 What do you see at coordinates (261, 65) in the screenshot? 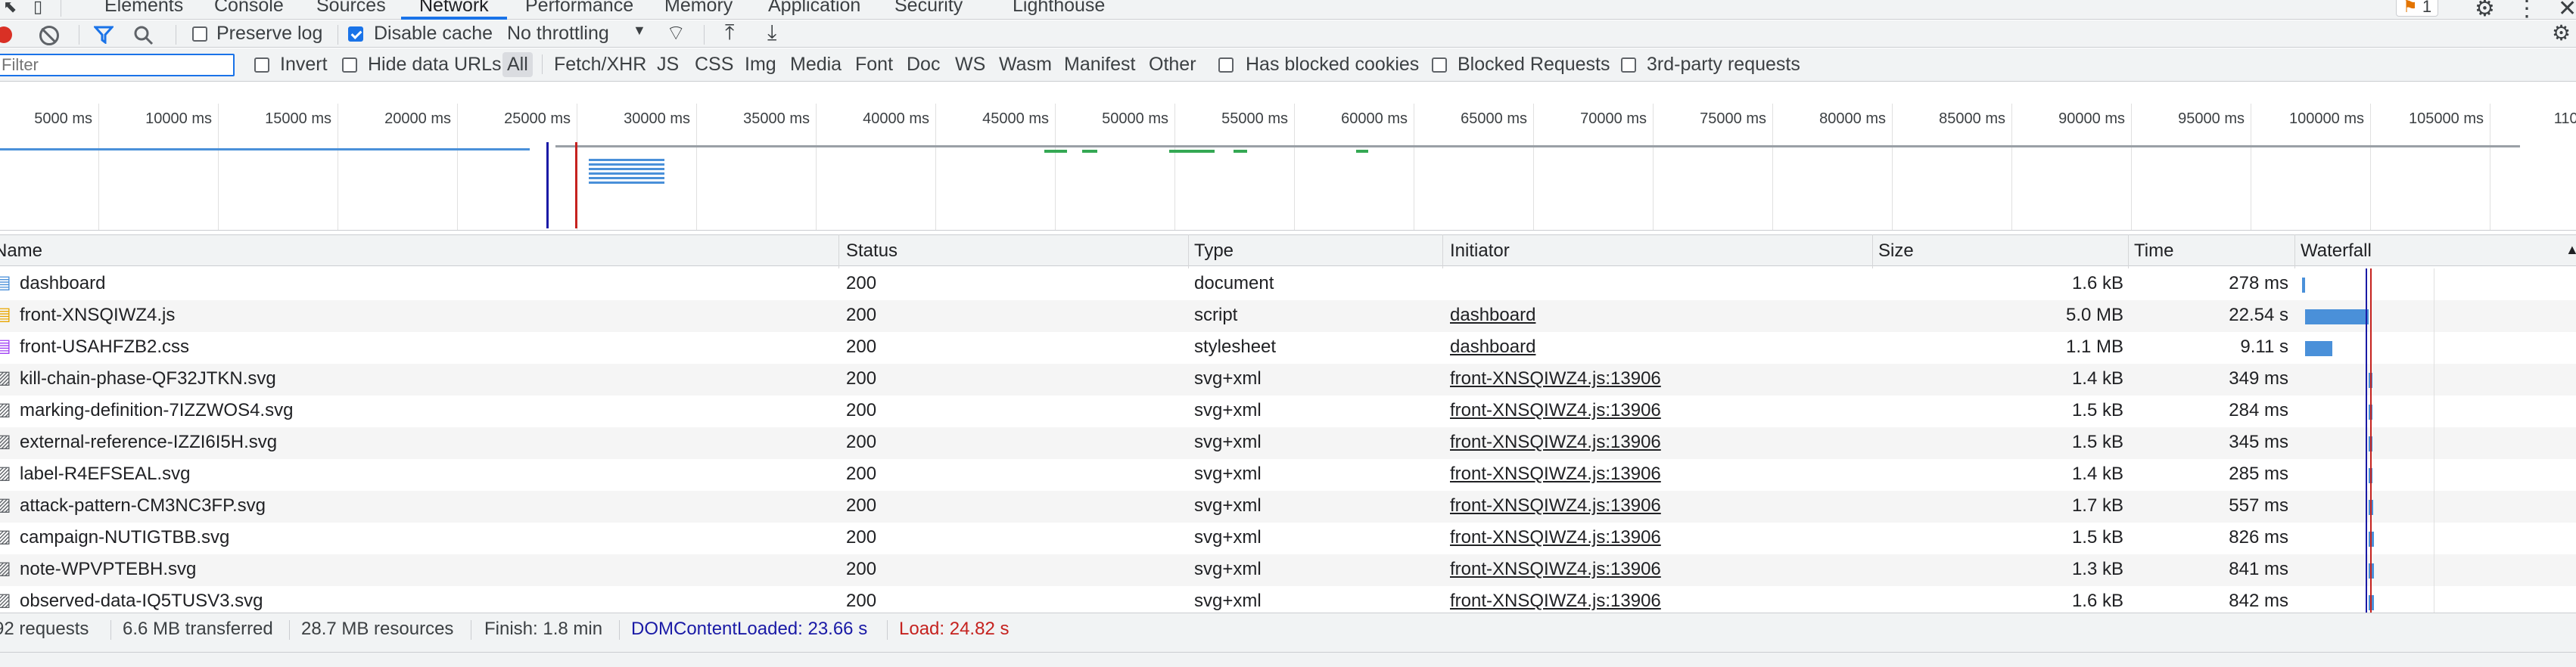
I see `invert-checkbox` at bounding box center [261, 65].